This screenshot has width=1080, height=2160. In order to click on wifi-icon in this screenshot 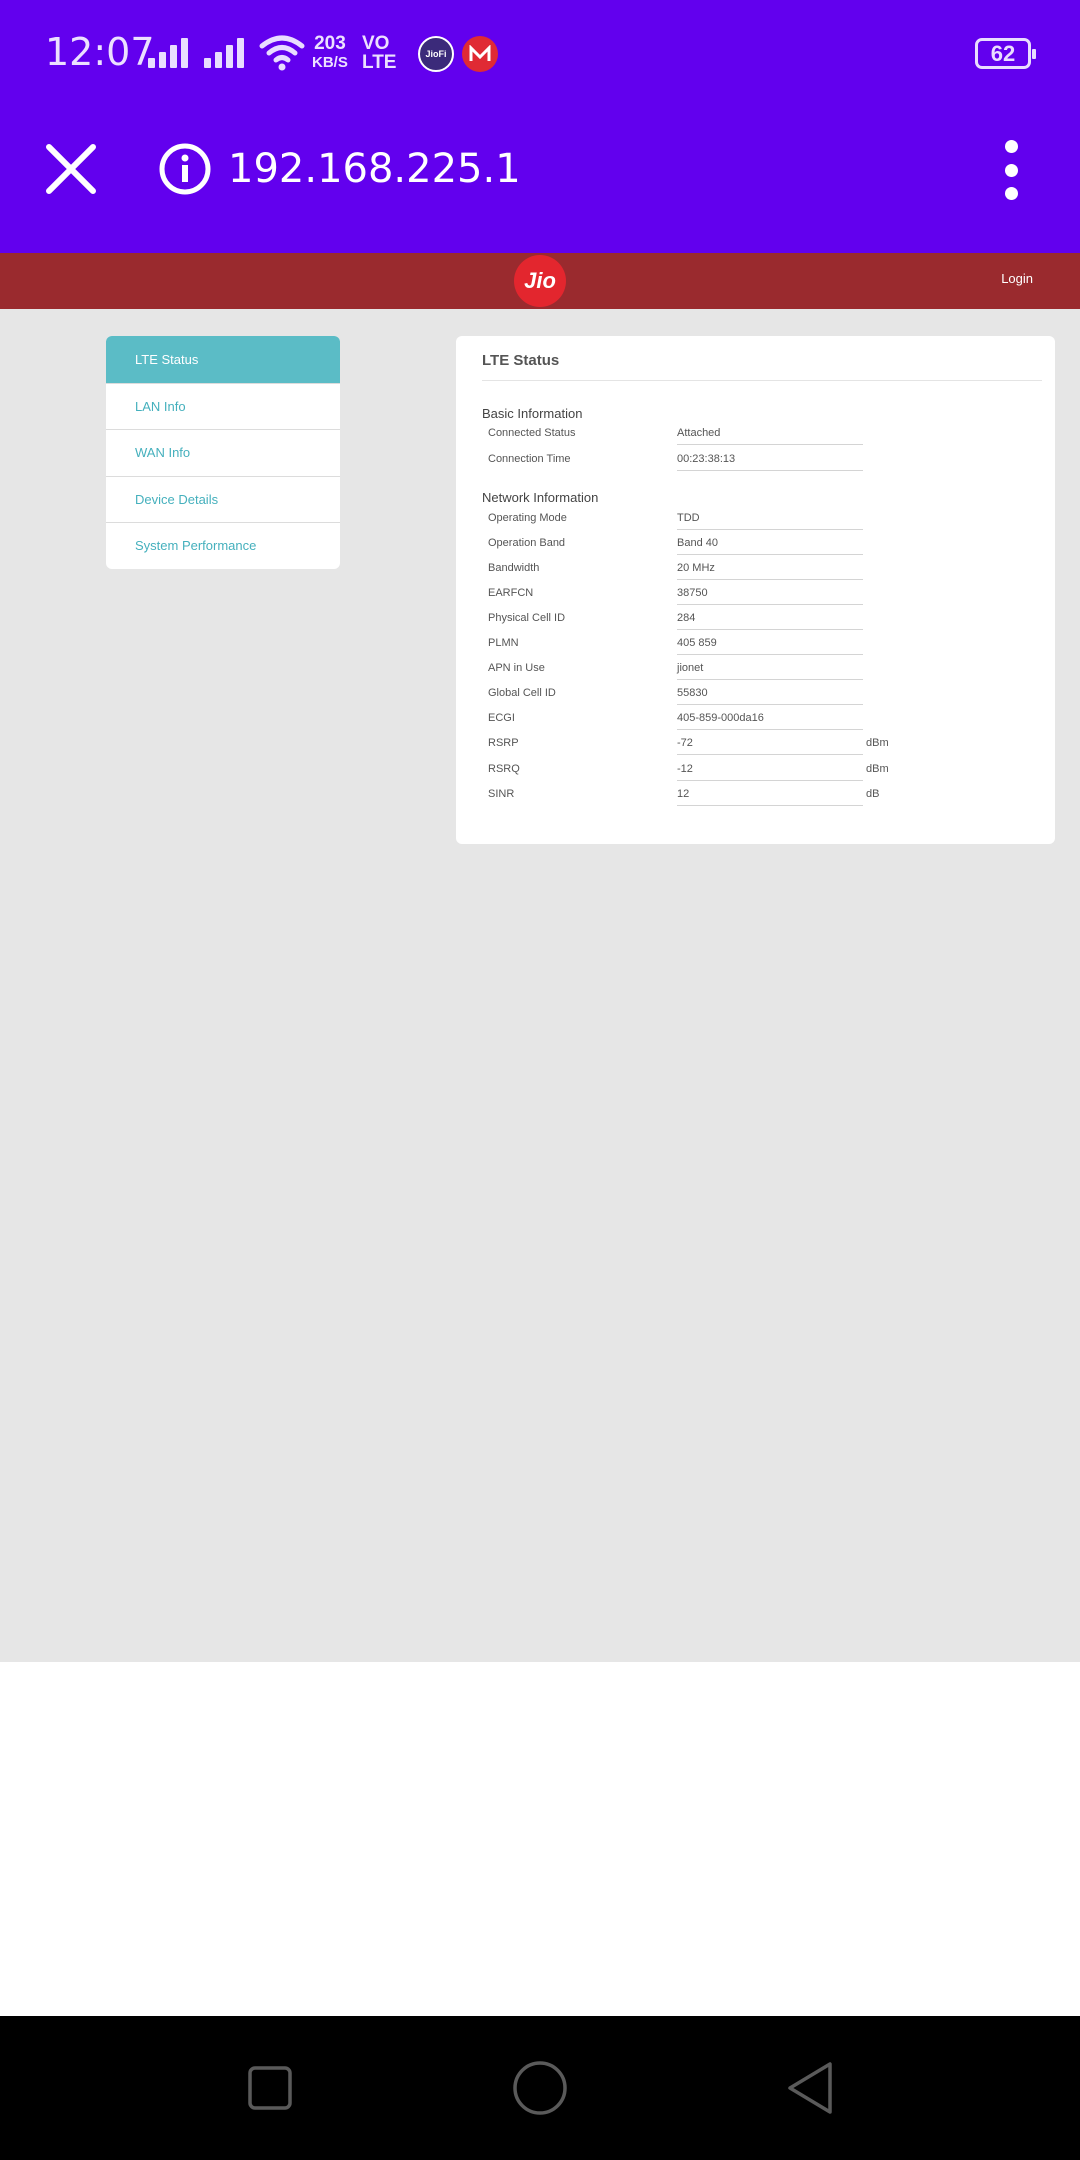, I will do `click(282, 53)`.